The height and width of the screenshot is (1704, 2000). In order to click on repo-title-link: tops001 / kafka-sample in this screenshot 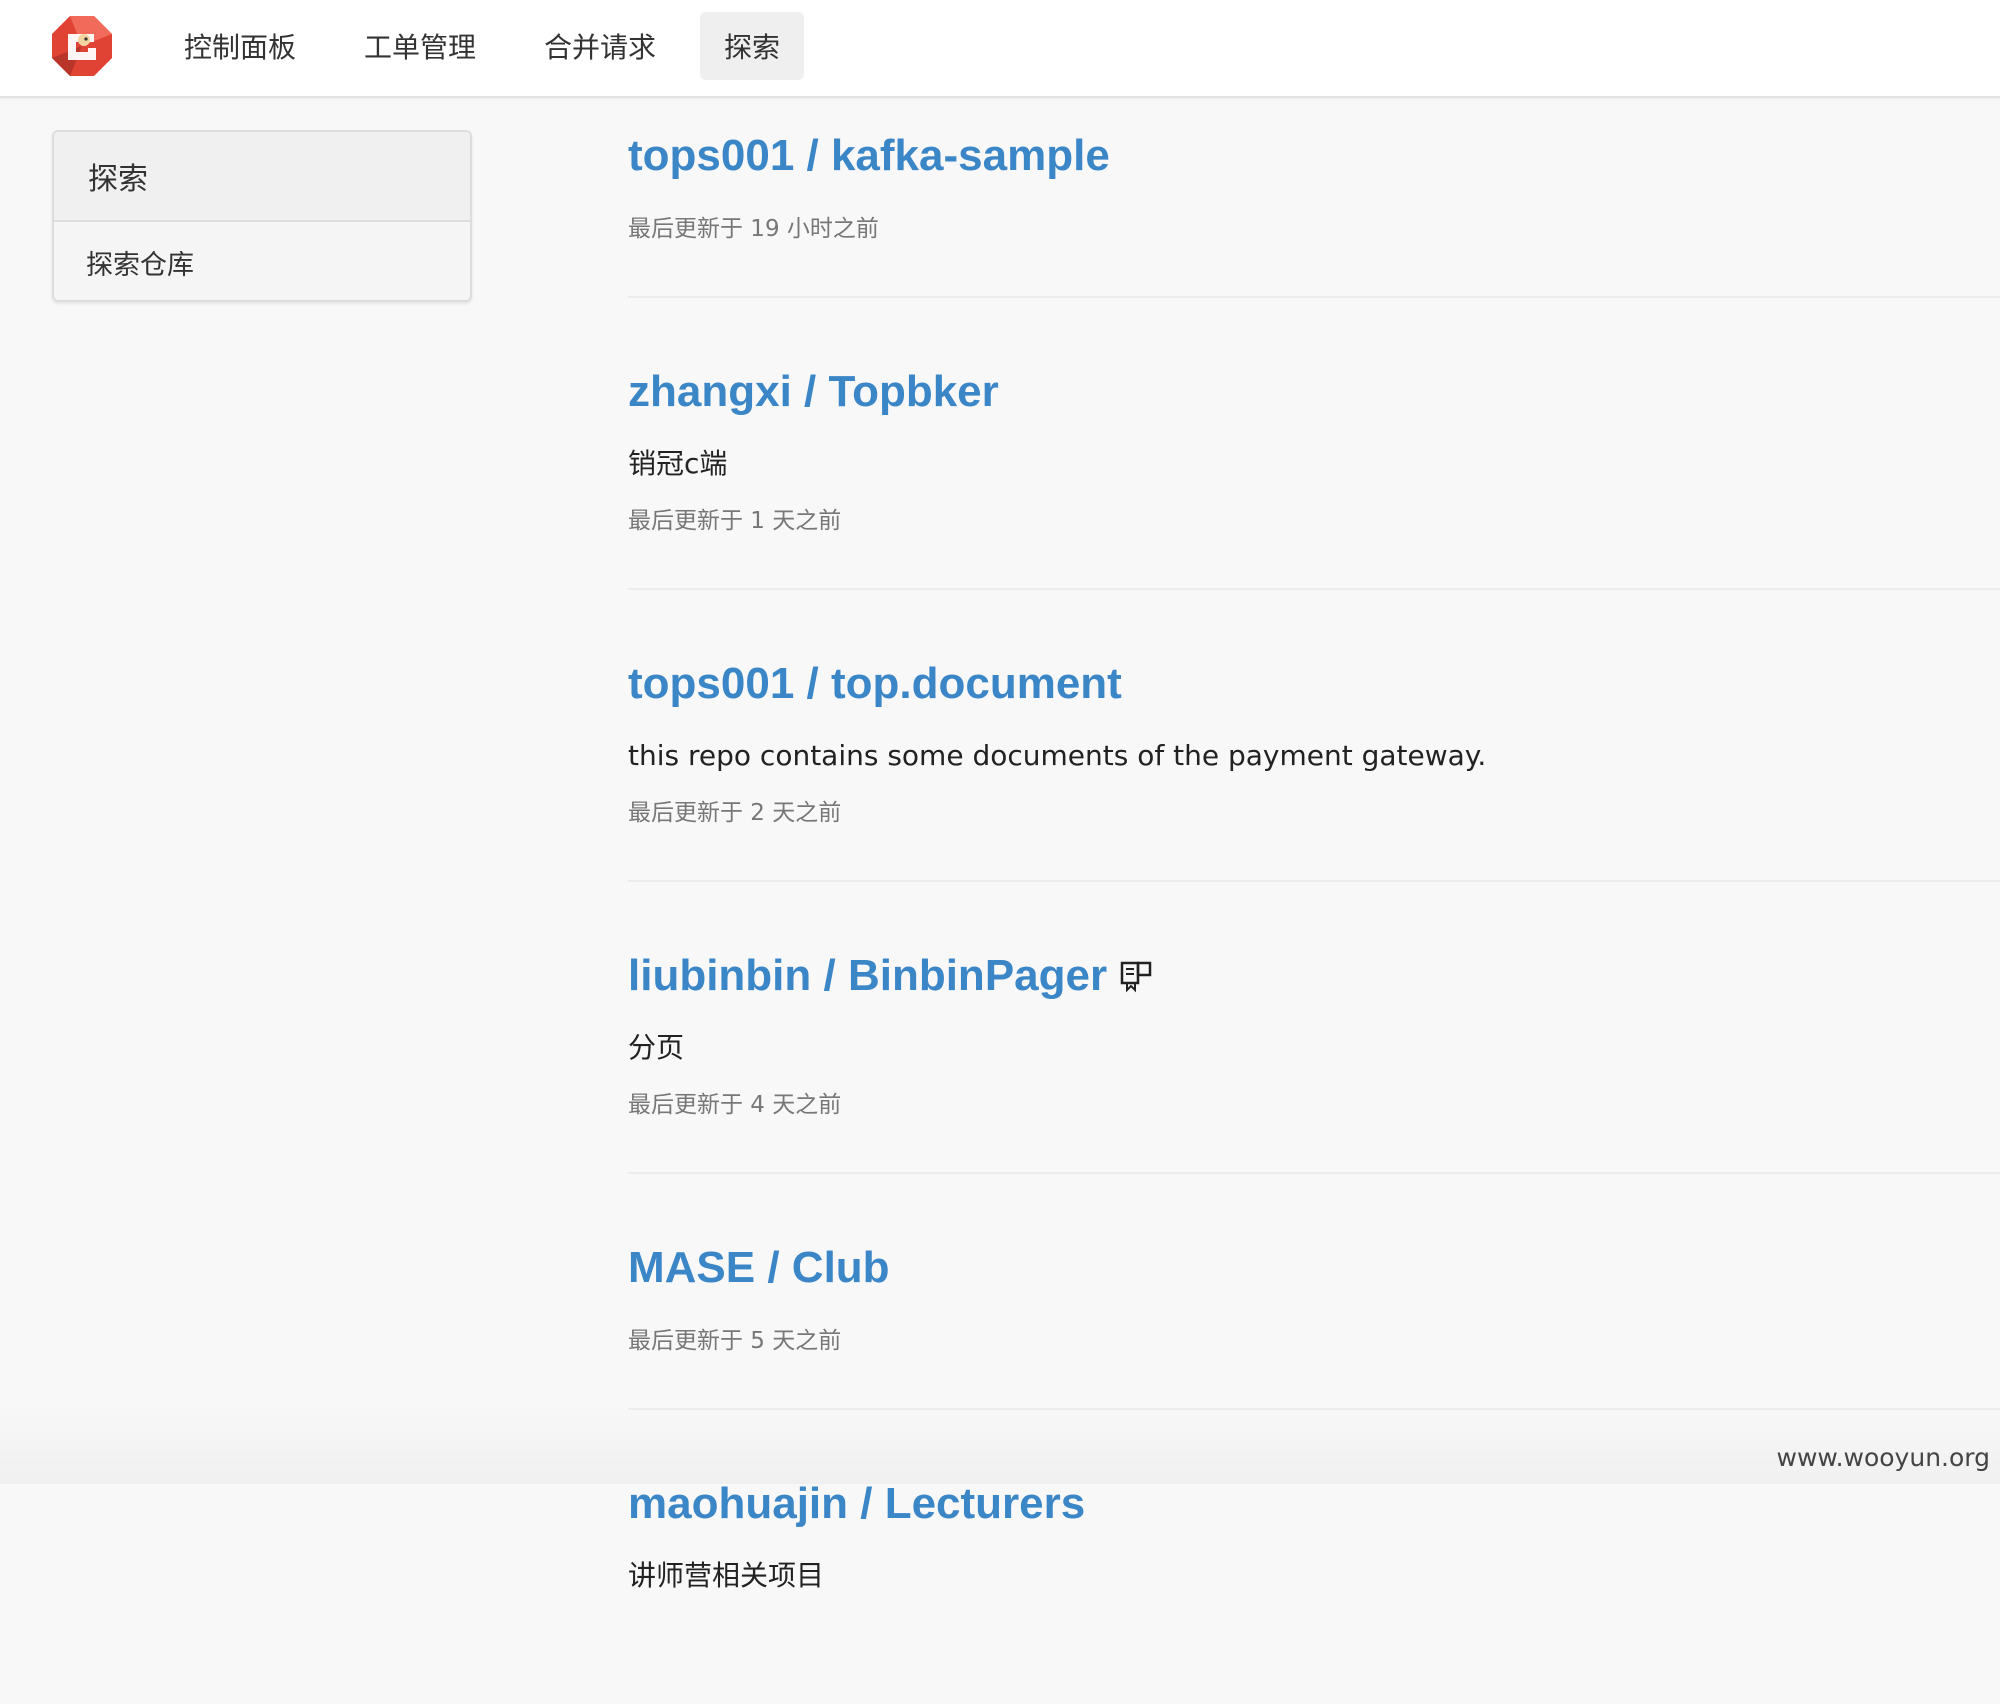, I will do `click(869, 156)`.